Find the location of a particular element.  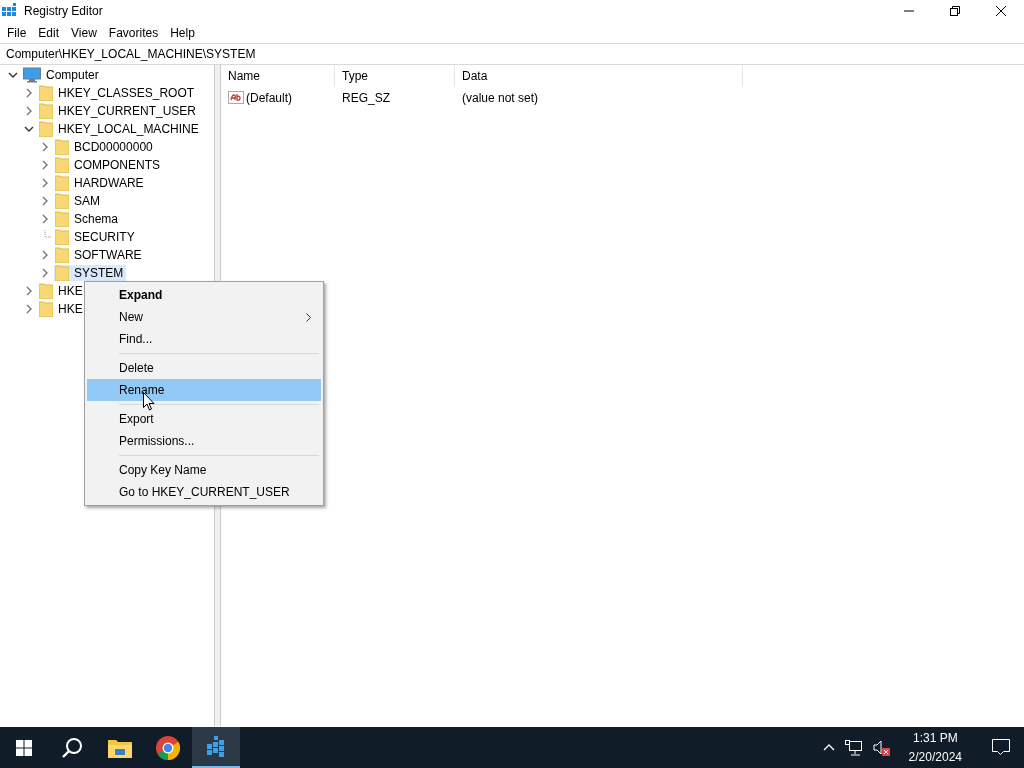

volume-muted-icon is located at coordinates (882, 747).